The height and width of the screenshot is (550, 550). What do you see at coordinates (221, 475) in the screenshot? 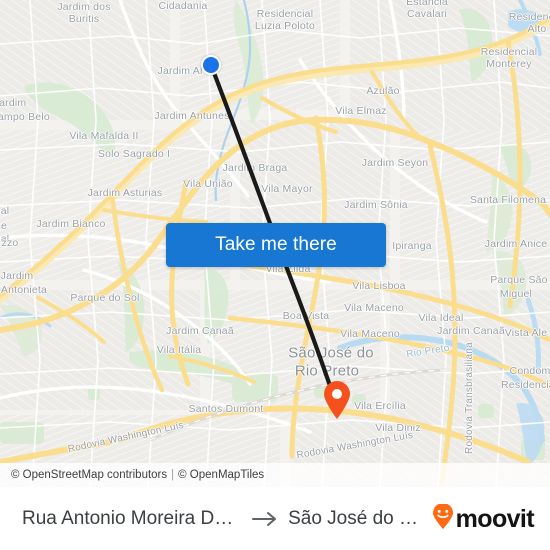
I see `attribution-openmaptiles: © OpenMapTiles` at bounding box center [221, 475].